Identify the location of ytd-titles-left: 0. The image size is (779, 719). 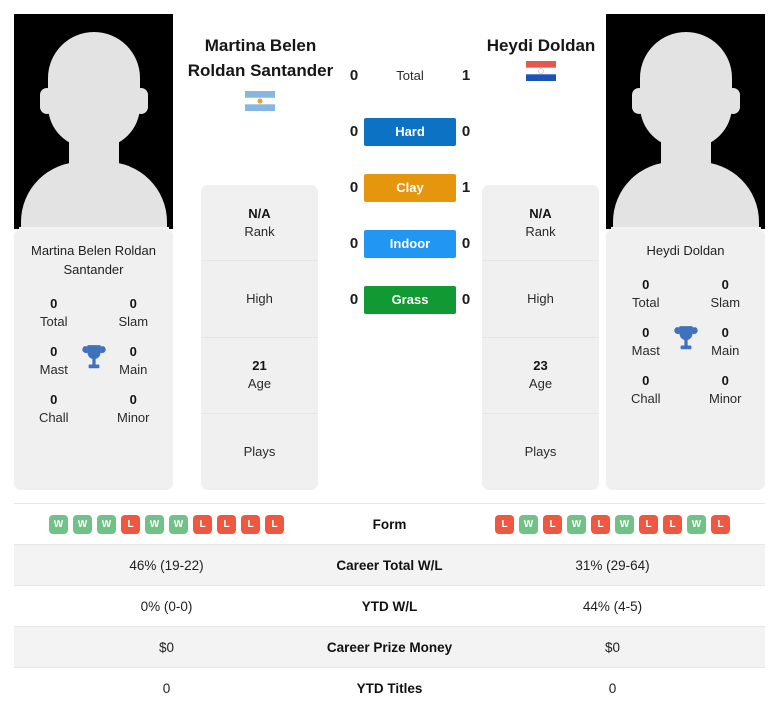
(166, 688).